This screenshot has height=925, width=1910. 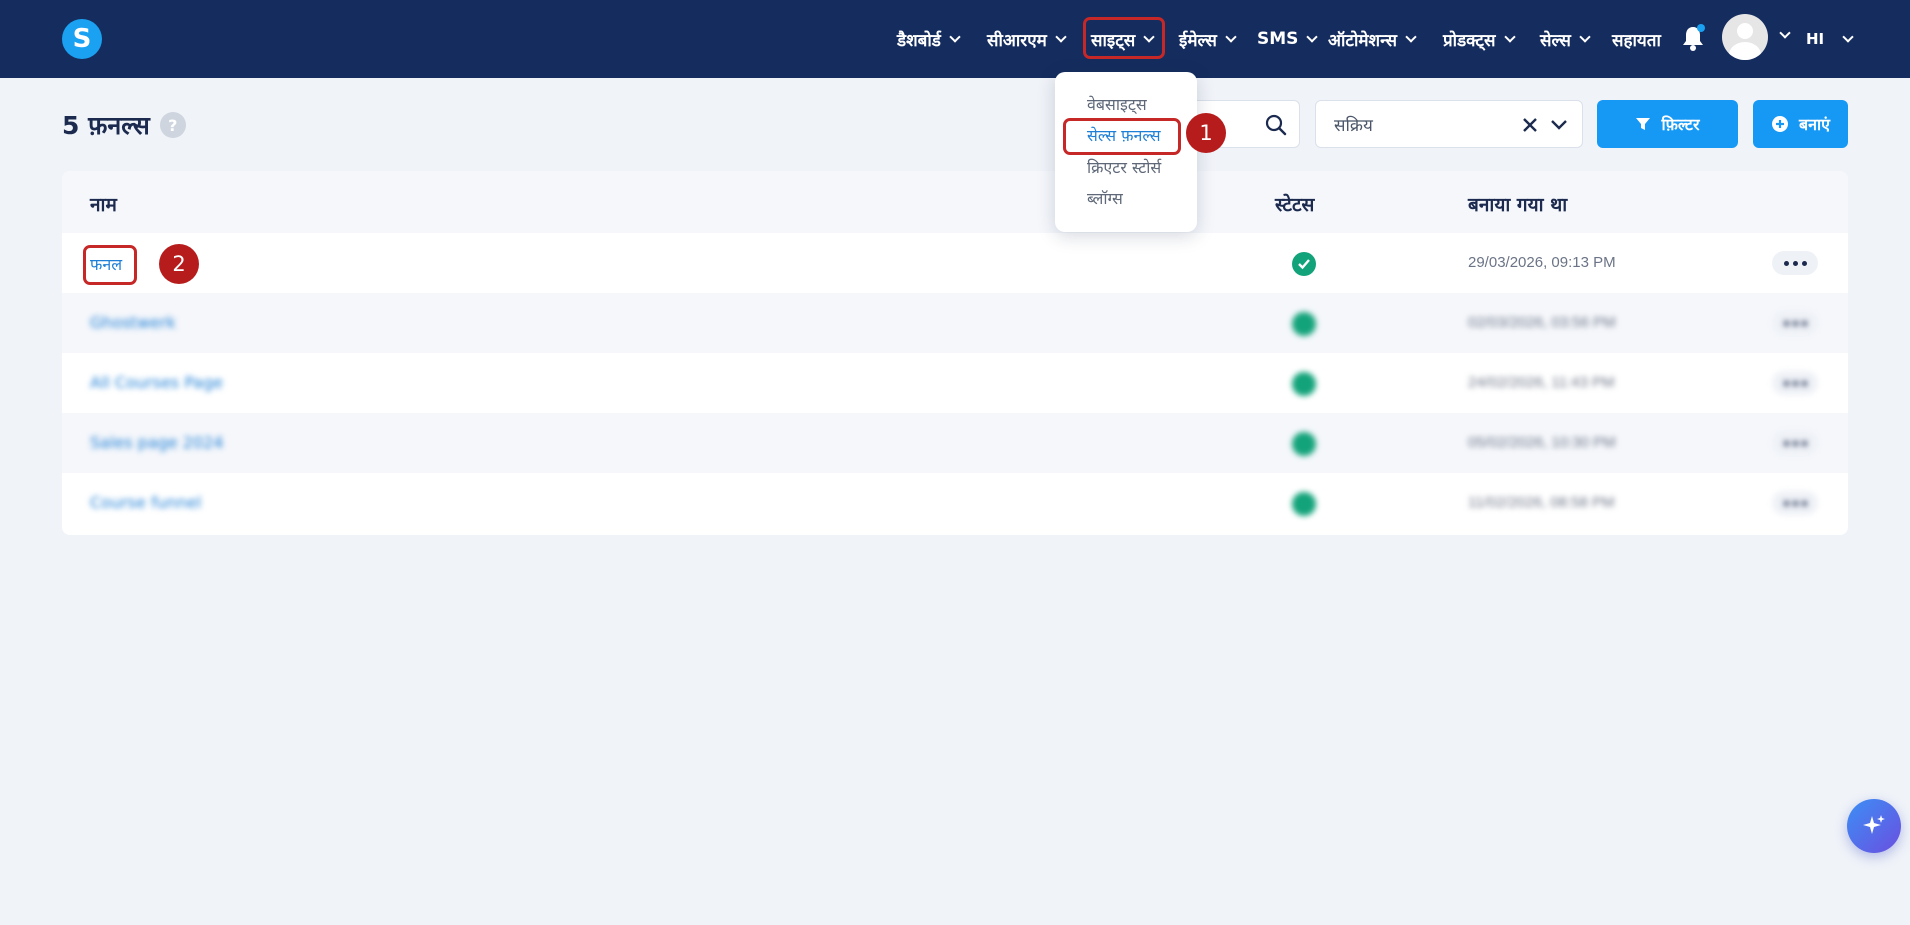 I want to click on nav-label: ऑटोमेशन्स, so click(x=1363, y=40).